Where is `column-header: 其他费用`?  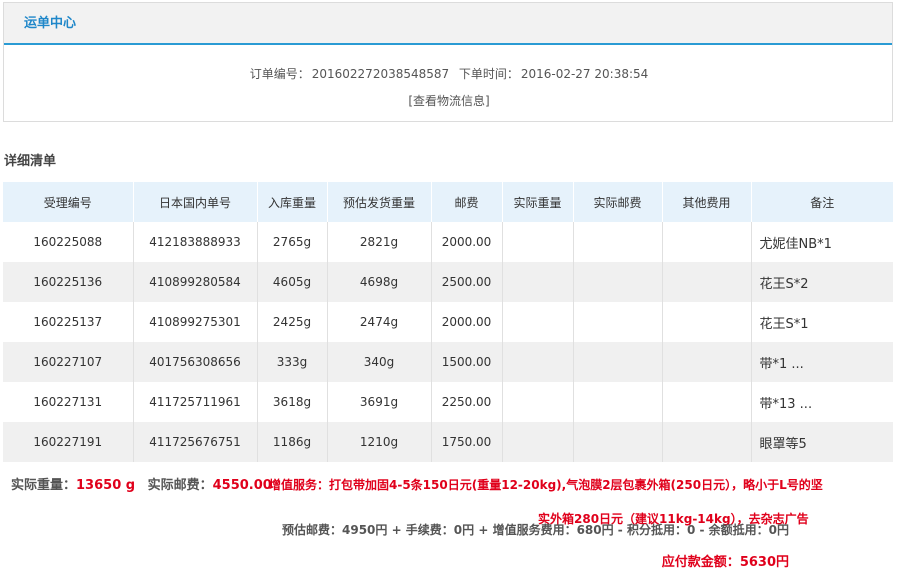 column-header: 其他费用 is located at coordinates (707, 202).